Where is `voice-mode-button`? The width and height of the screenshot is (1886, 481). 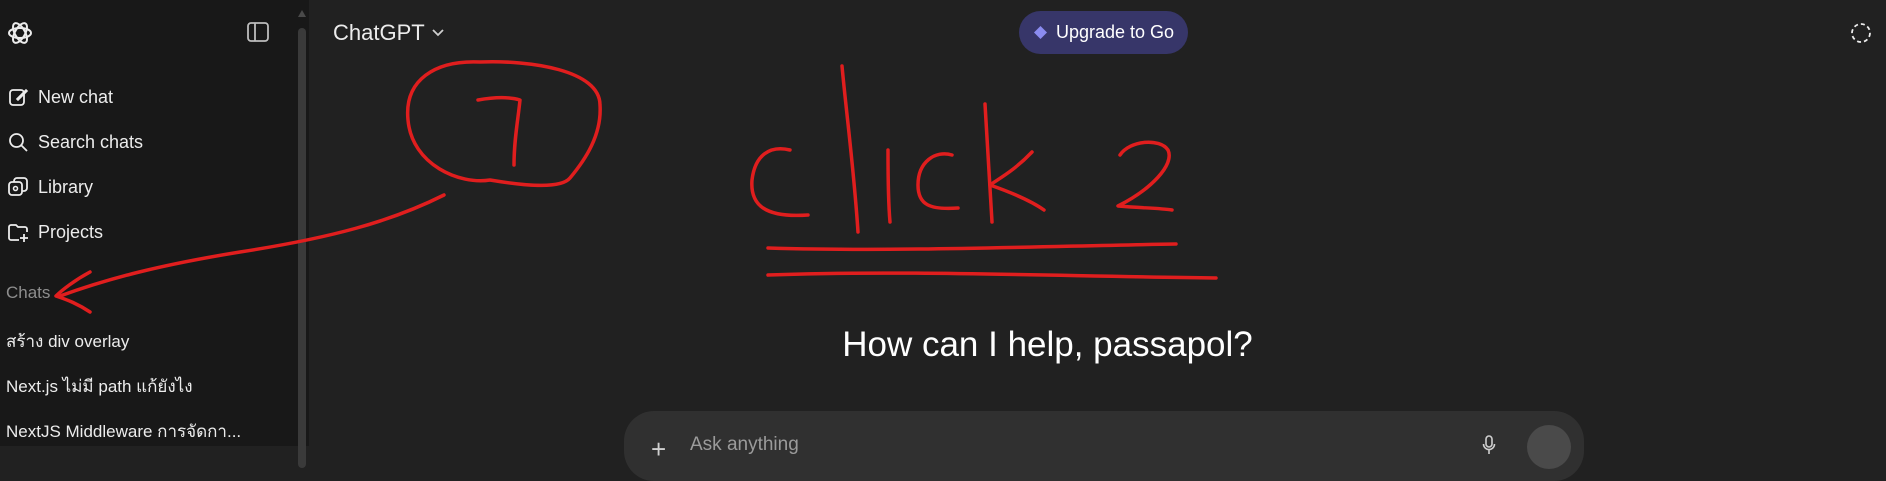 voice-mode-button is located at coordinates (1549, 447).